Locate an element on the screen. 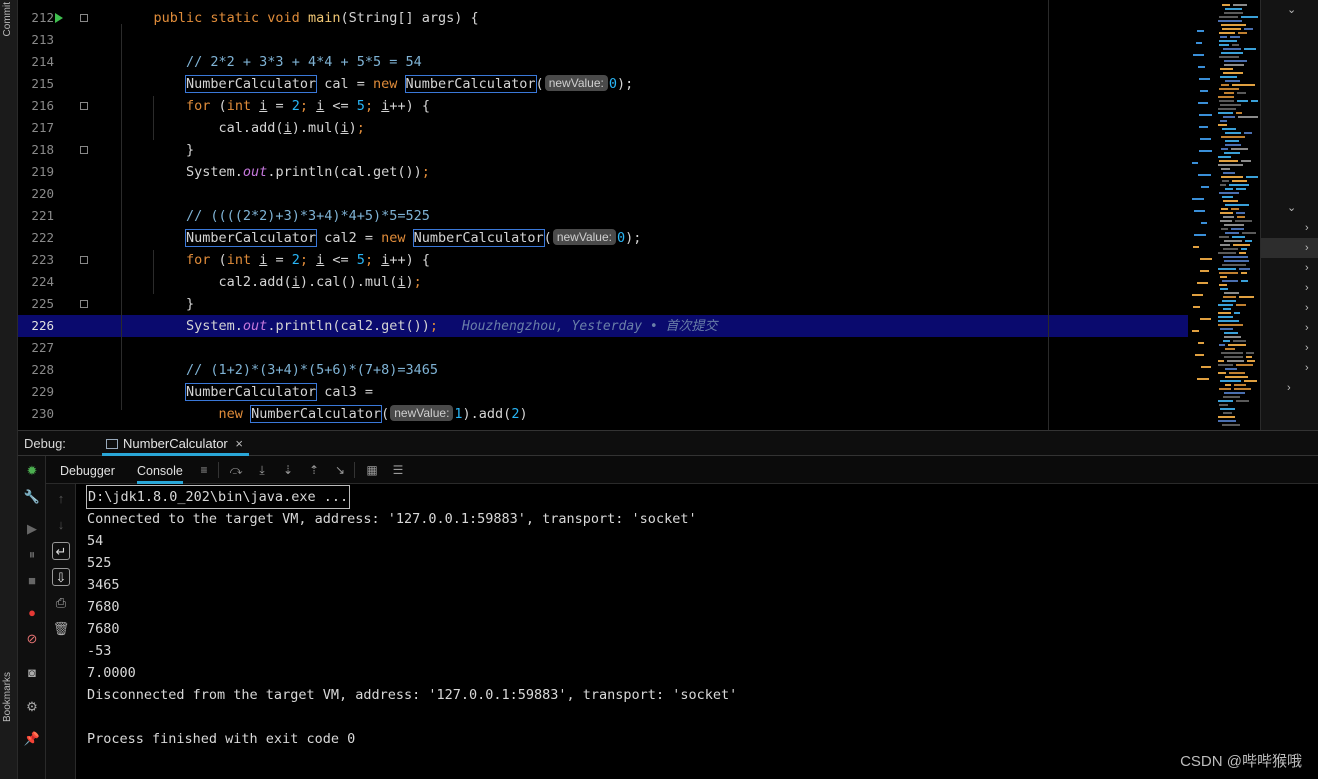 Image resolution: width=1318 pixels, height=779 pixels. line-number: 214 is located at coordinates (36, 62).